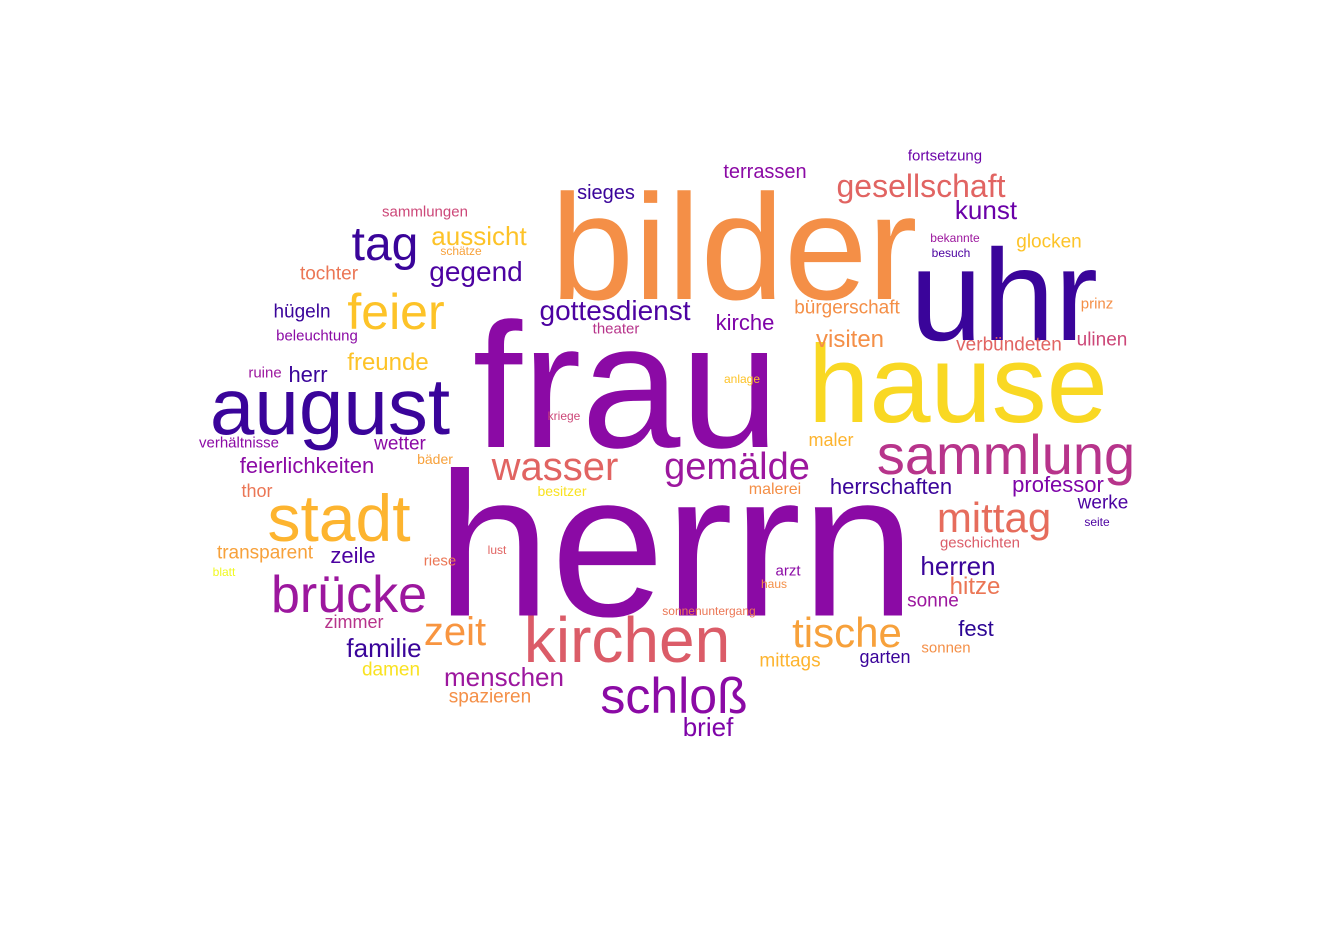 The image size is (1334, 945). Describe the element at coordinates (440, 561) in the screenshot. I see `word-riese: riese` at that location.